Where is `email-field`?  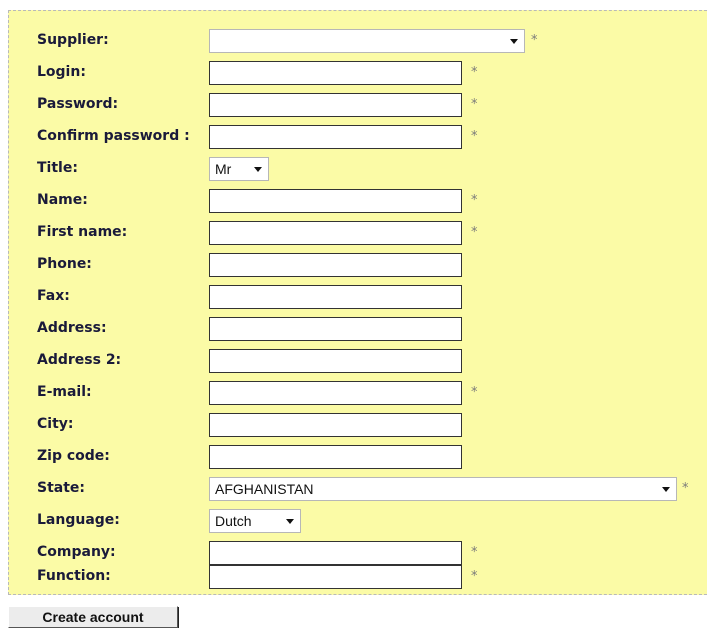 email-field is located at coordinates (335, 393).